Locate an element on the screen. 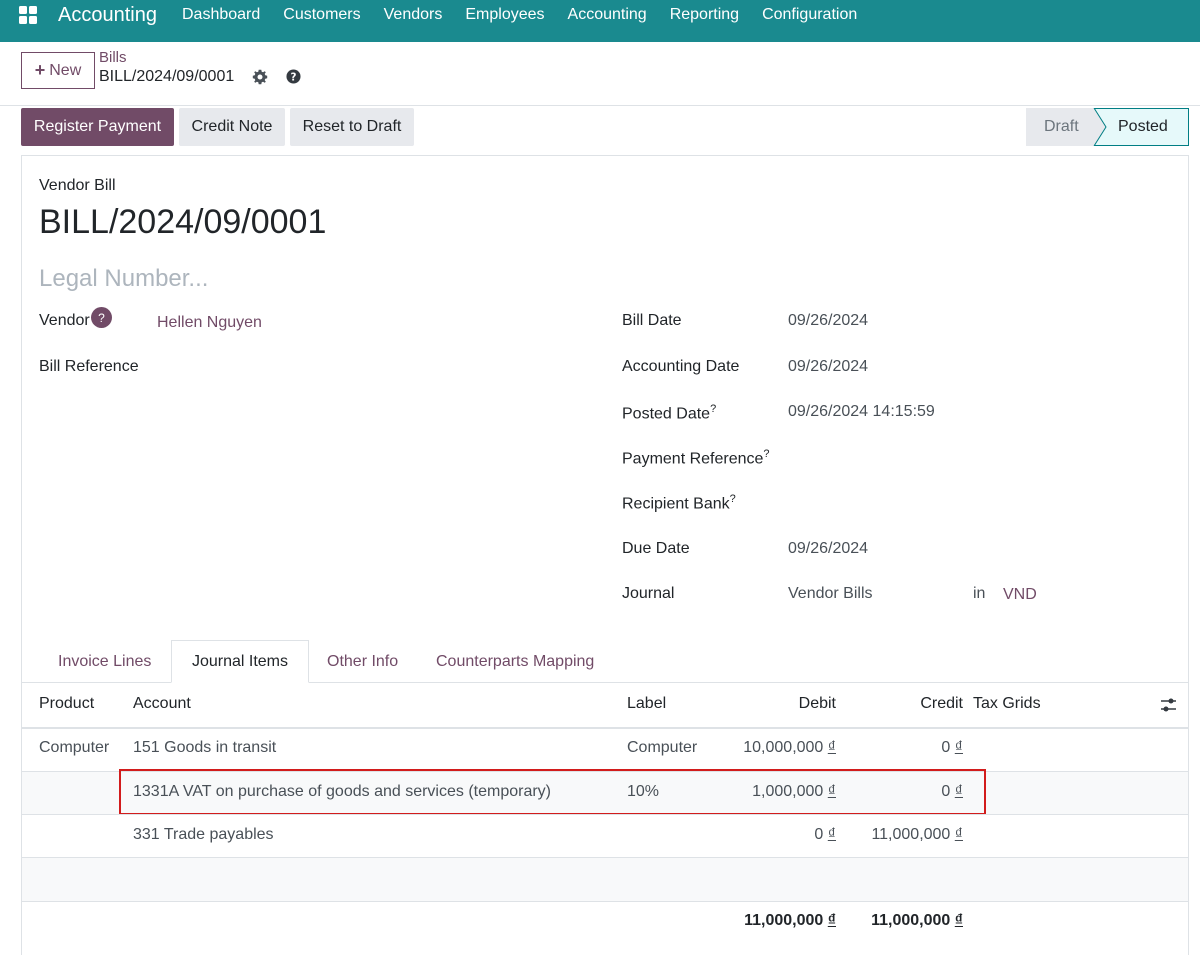 This screenshot has height=955, width=1200. payment-reference-label-text: Payment Reference is located at coordinates (693, 459).